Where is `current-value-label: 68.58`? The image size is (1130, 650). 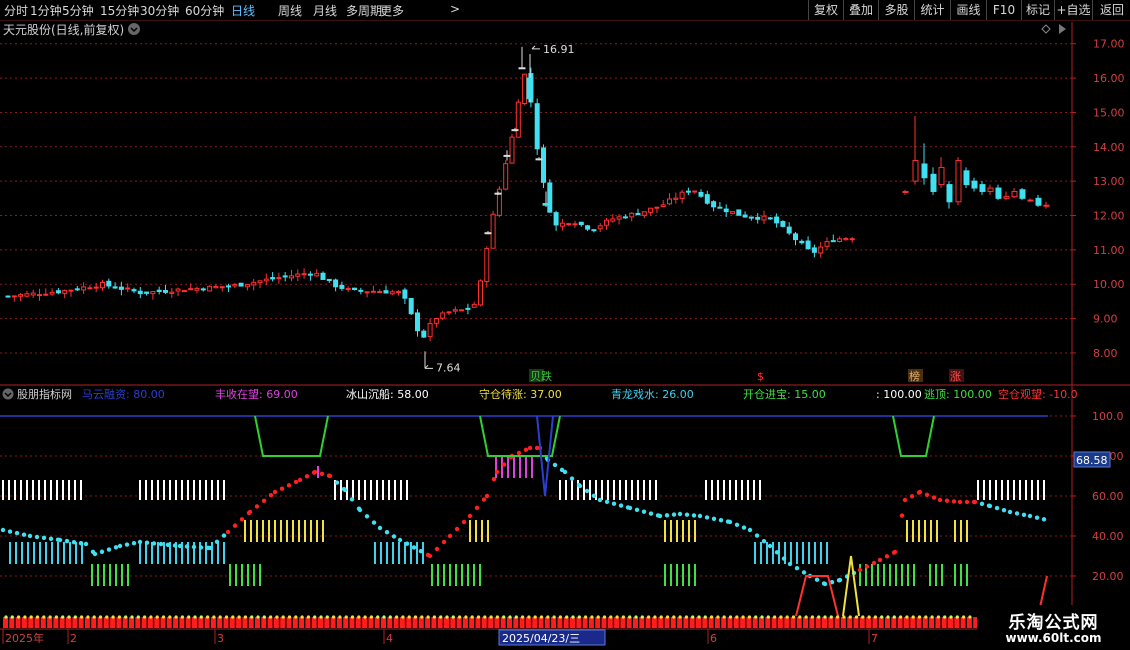 current-value-label: 68.58 is located at coordinates (1092, 460).